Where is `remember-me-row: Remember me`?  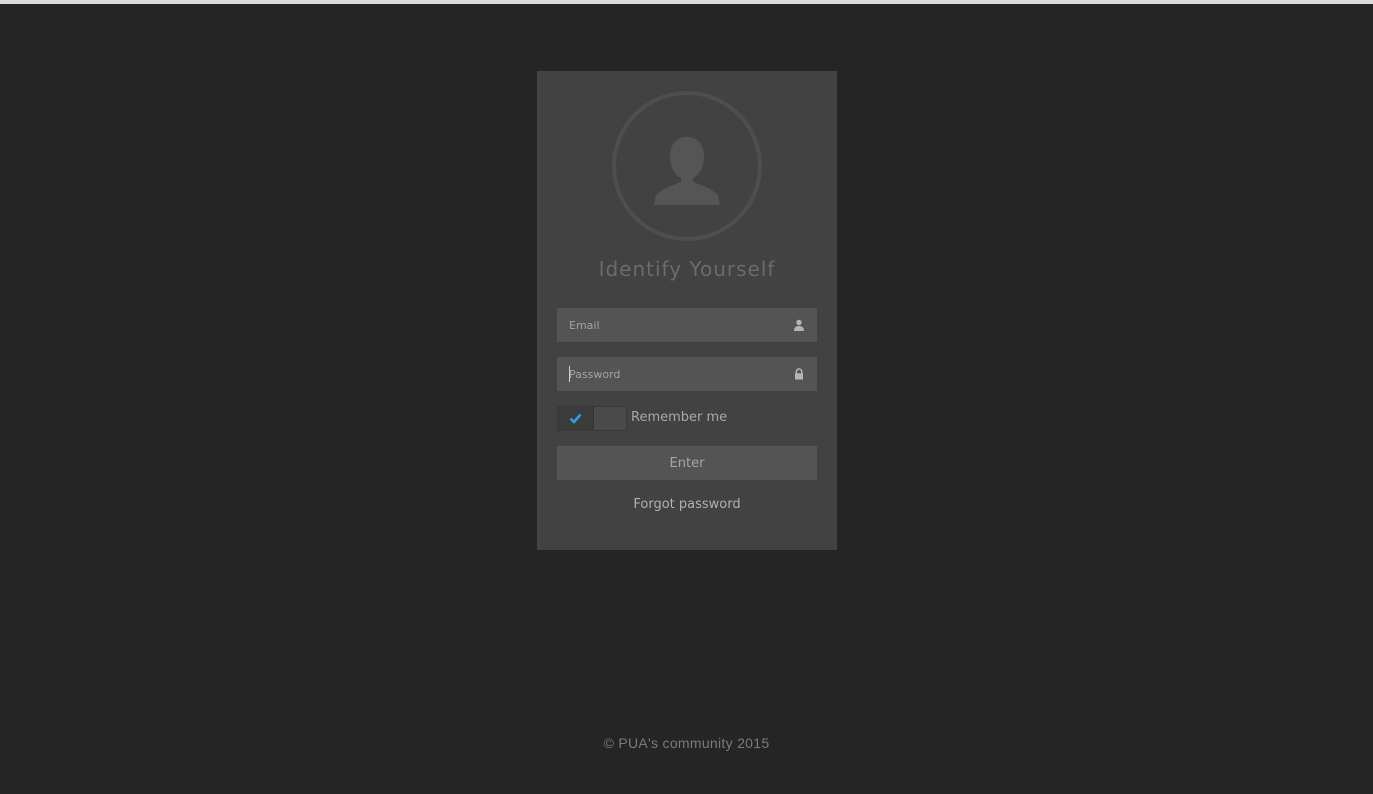 remember-me-row: Remember me is located at coordinates (687, 418).